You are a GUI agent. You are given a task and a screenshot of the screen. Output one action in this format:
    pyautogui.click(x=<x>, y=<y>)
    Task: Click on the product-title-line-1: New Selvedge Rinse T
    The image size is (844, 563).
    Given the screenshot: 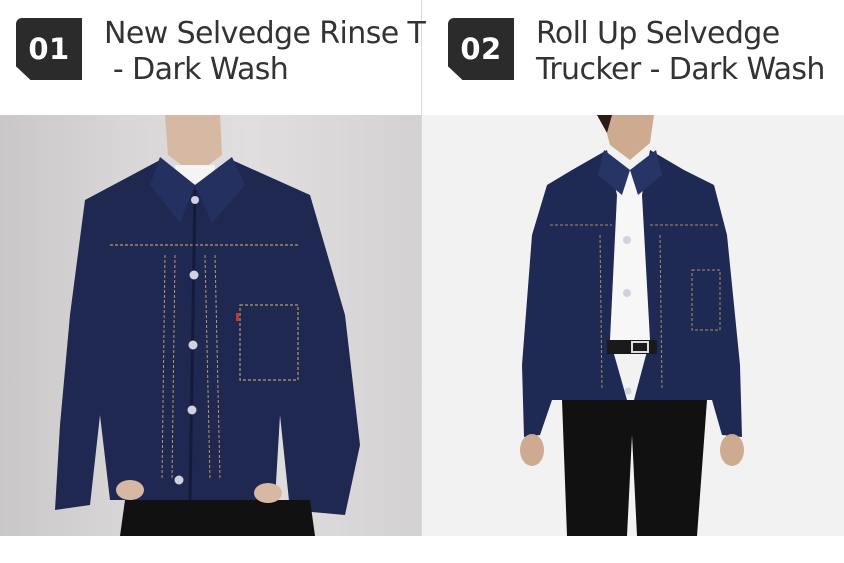 What is the action you would take?
    pyautogui.click(x=265, y=33)
    